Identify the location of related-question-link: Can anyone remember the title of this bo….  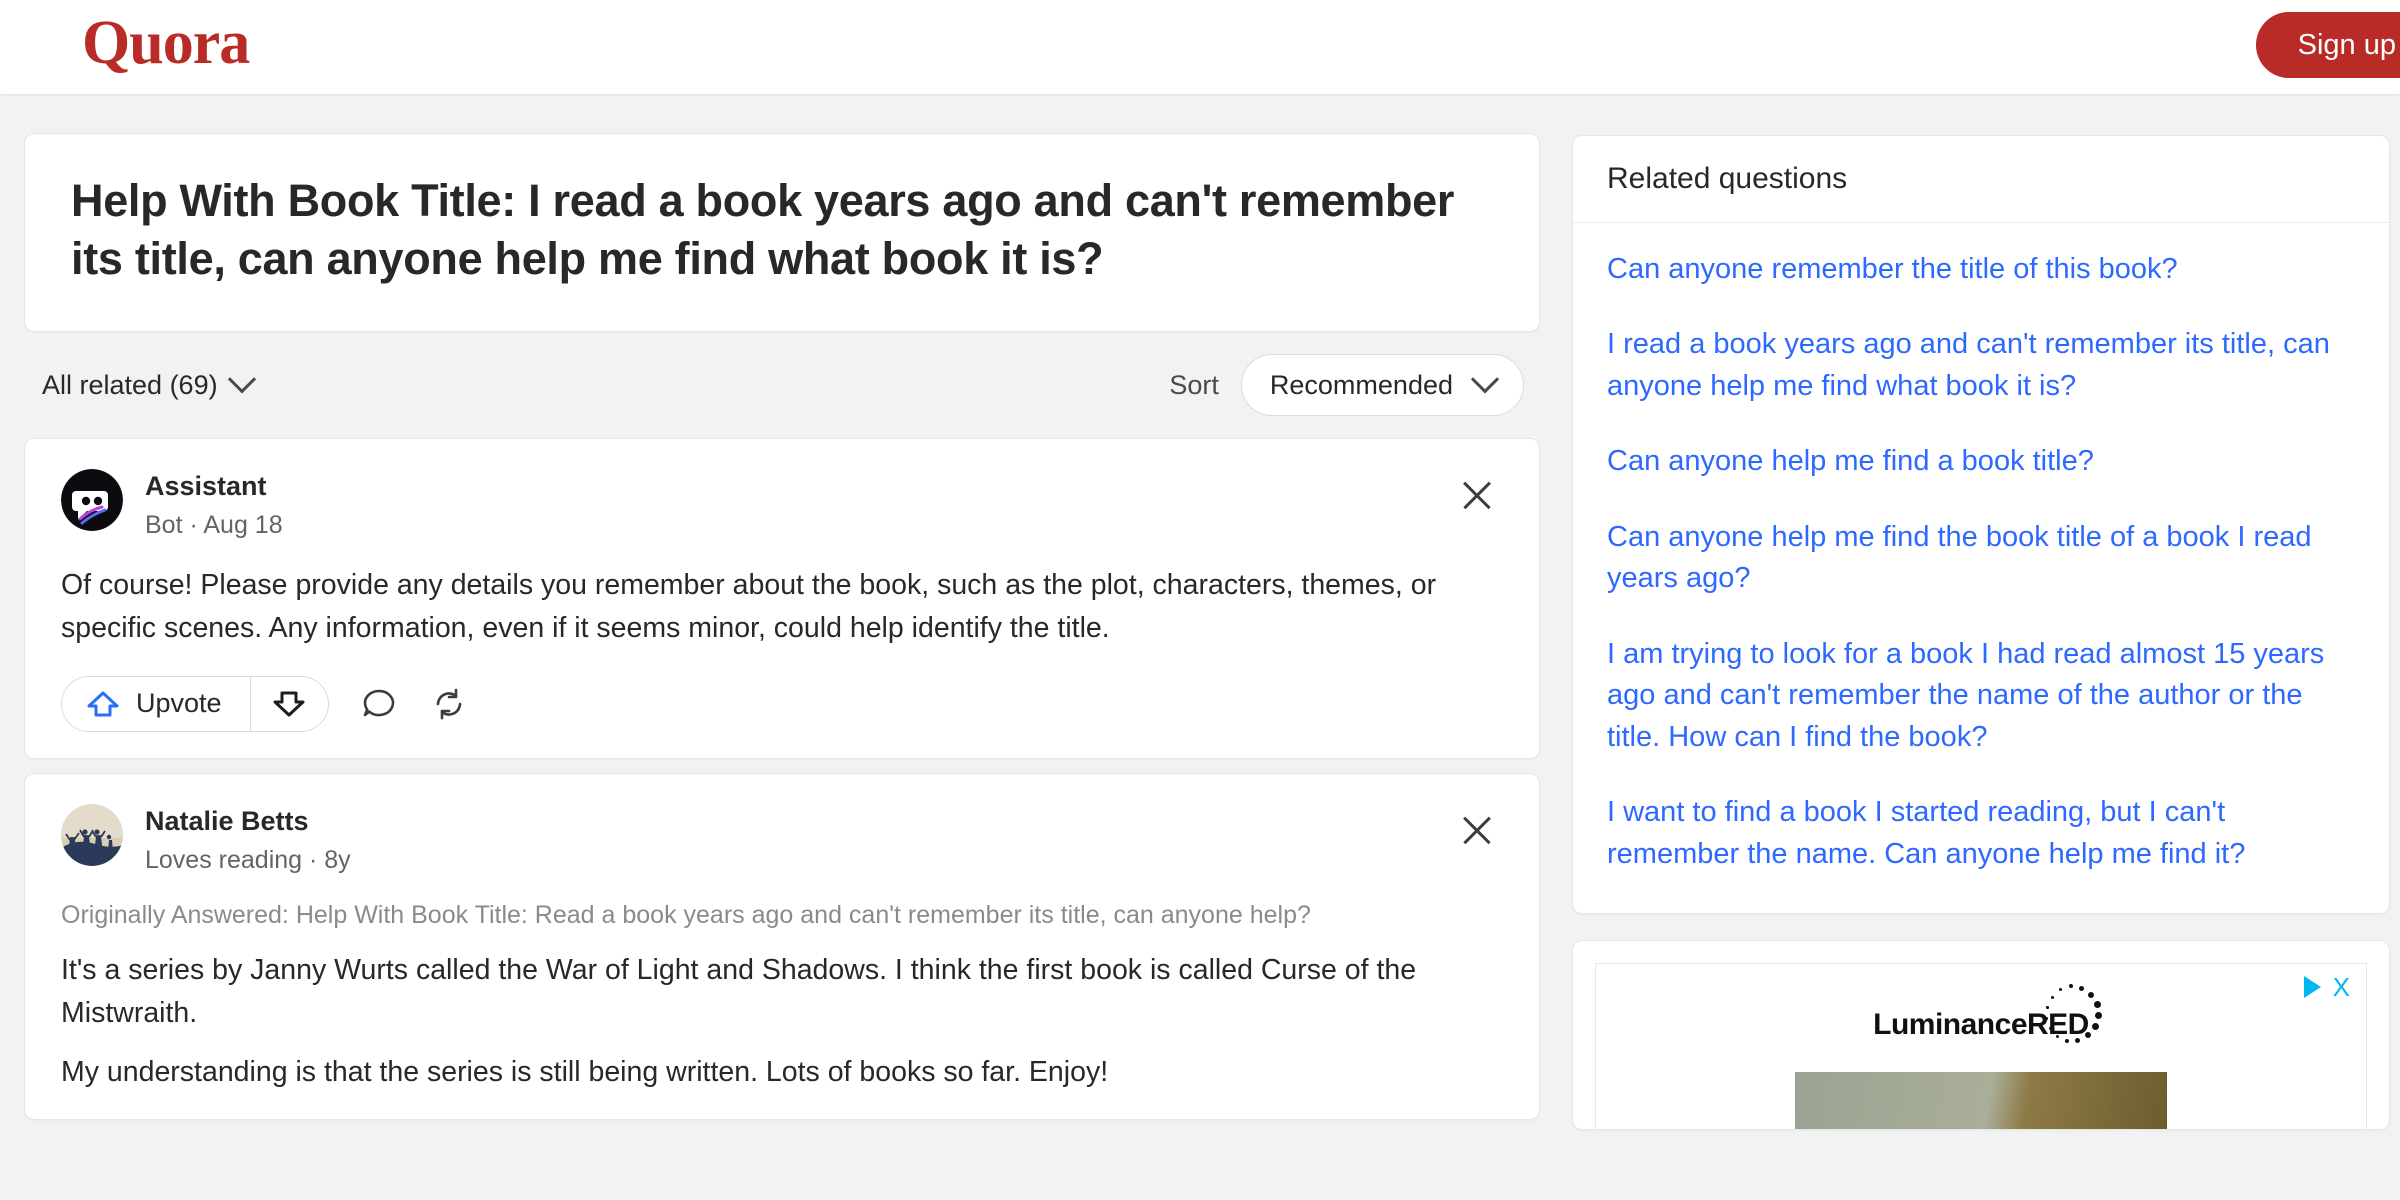
(1981, 269).